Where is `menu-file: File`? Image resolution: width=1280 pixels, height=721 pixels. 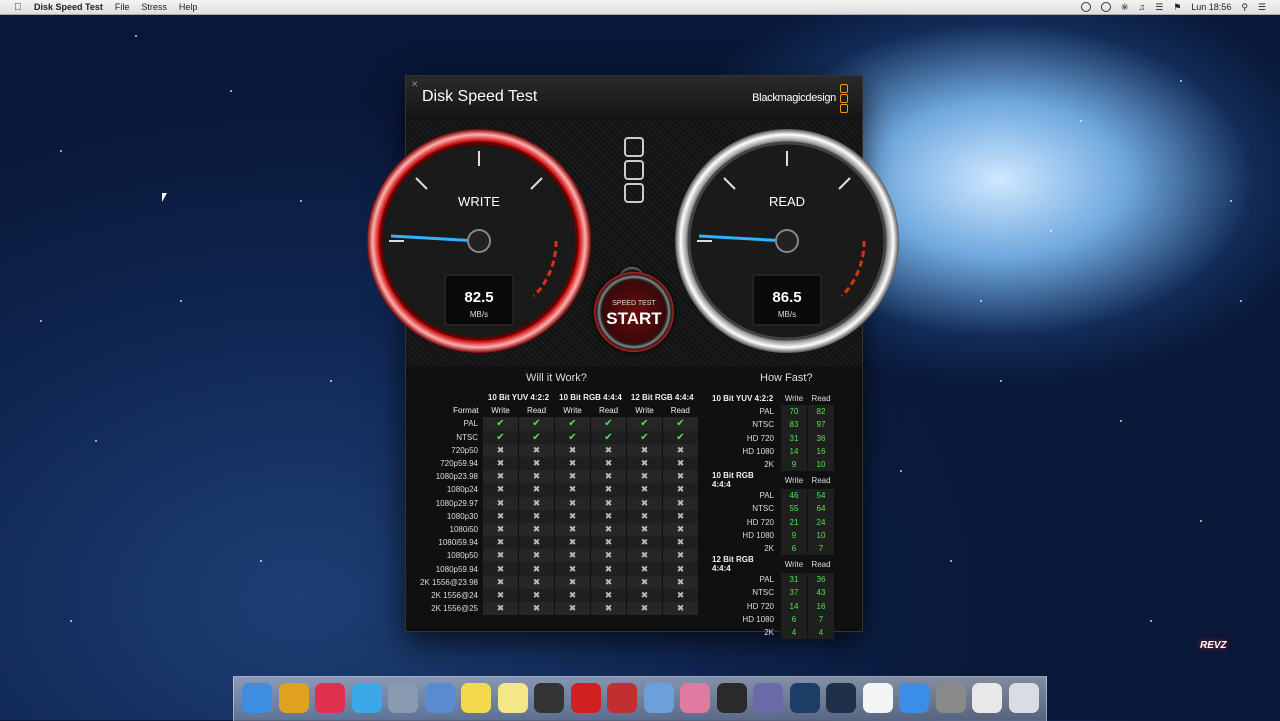 menu-file: File is located at coordinates (122, 7).